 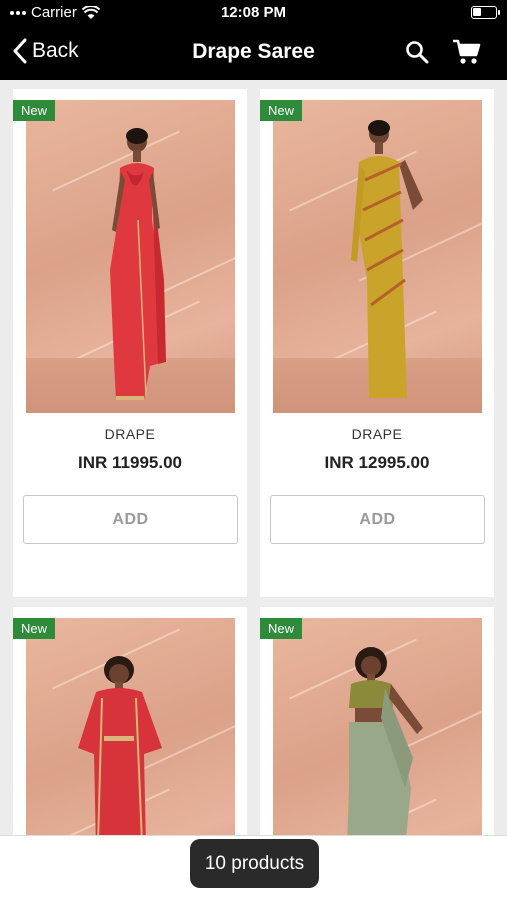 I want to click on nav-bar: Back Drape Saree, so click(x=253, y=53).